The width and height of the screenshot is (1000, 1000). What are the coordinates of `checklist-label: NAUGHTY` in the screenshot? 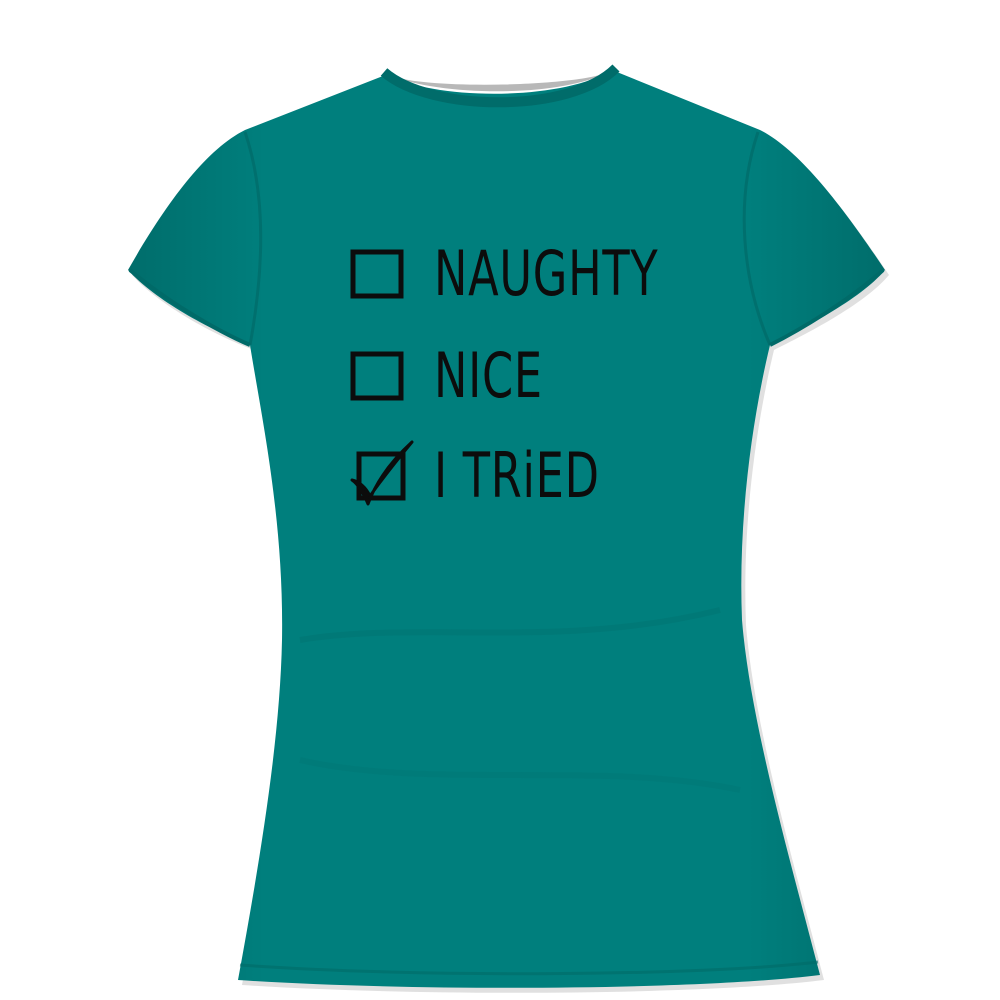 It's located at (546, 273).